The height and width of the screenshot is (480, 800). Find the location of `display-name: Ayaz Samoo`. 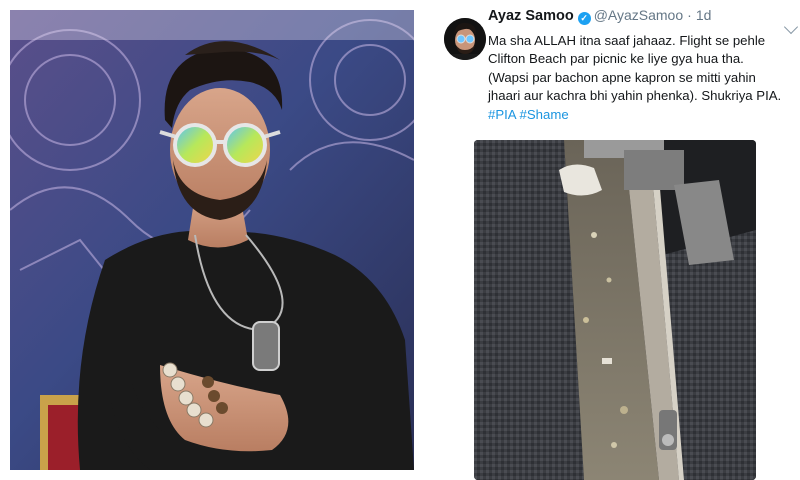

display-name: Ayaz Samoo is located at coordinates (531, 16).